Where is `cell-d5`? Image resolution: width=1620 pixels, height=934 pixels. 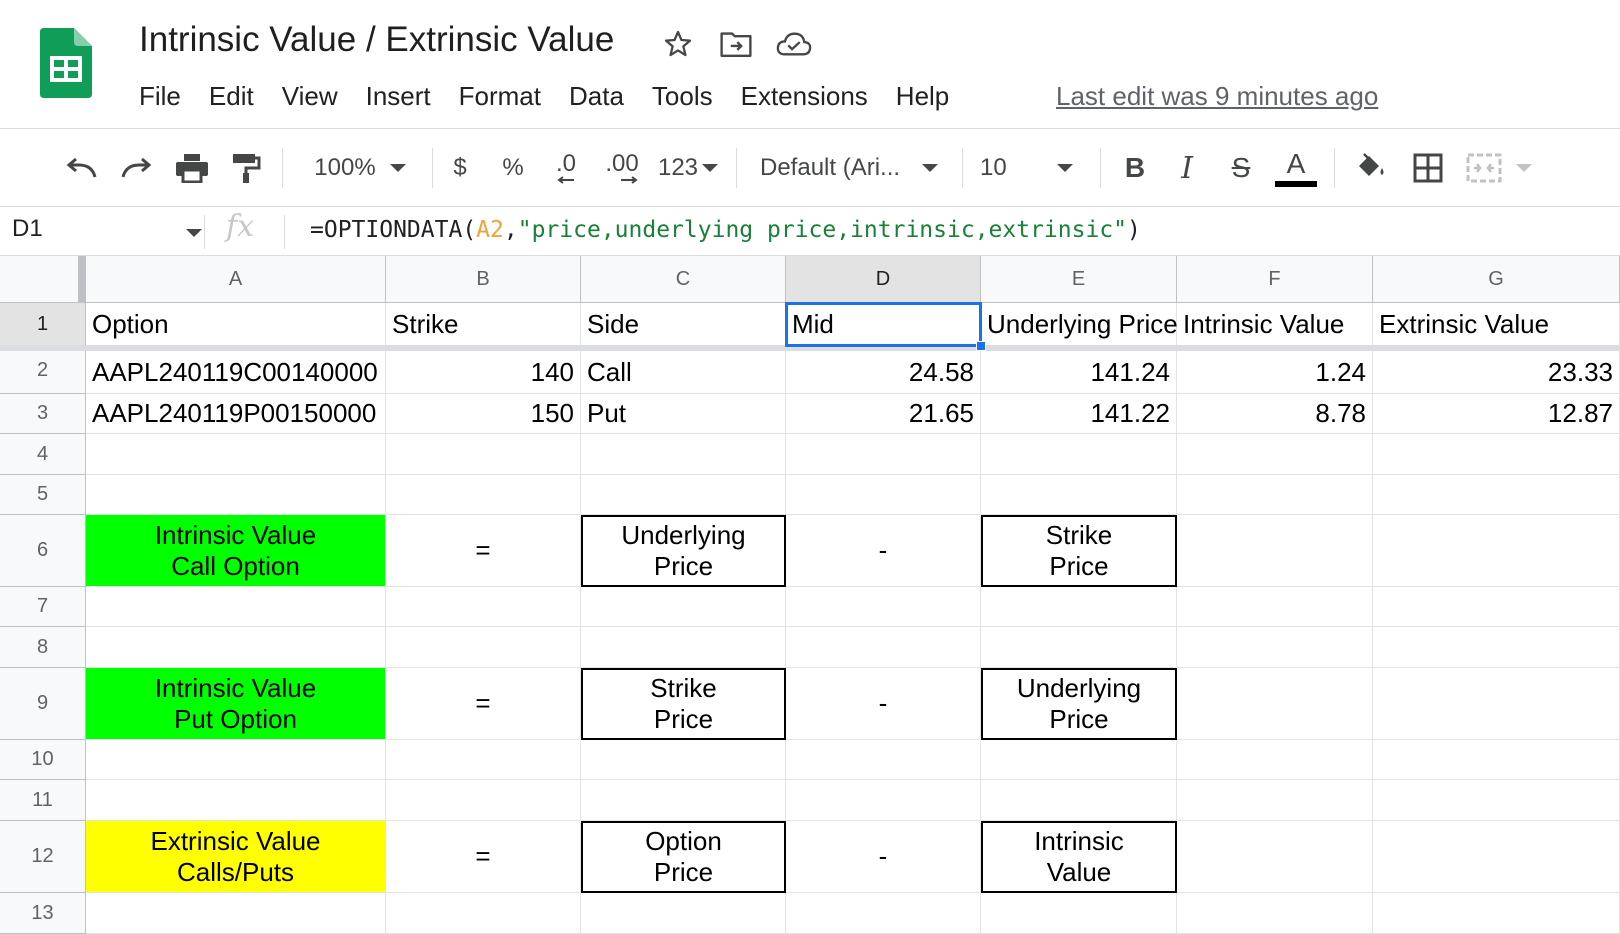 cell-d5 is located at coordinates (883, 495).